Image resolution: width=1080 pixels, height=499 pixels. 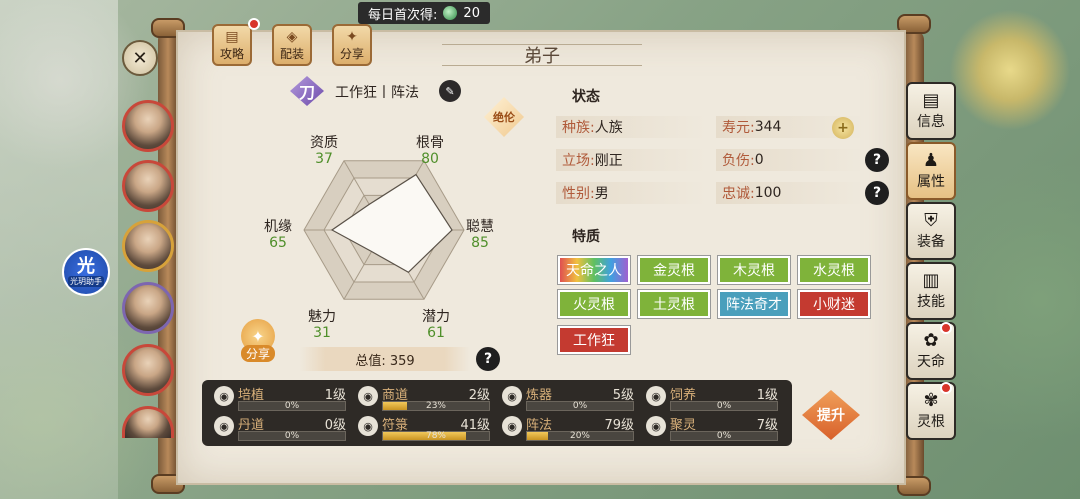 What do you see at coordinates (436, 406) in the screenshot?
I see `skill-progress-bar: 23%` at bounding box center [436, 406].